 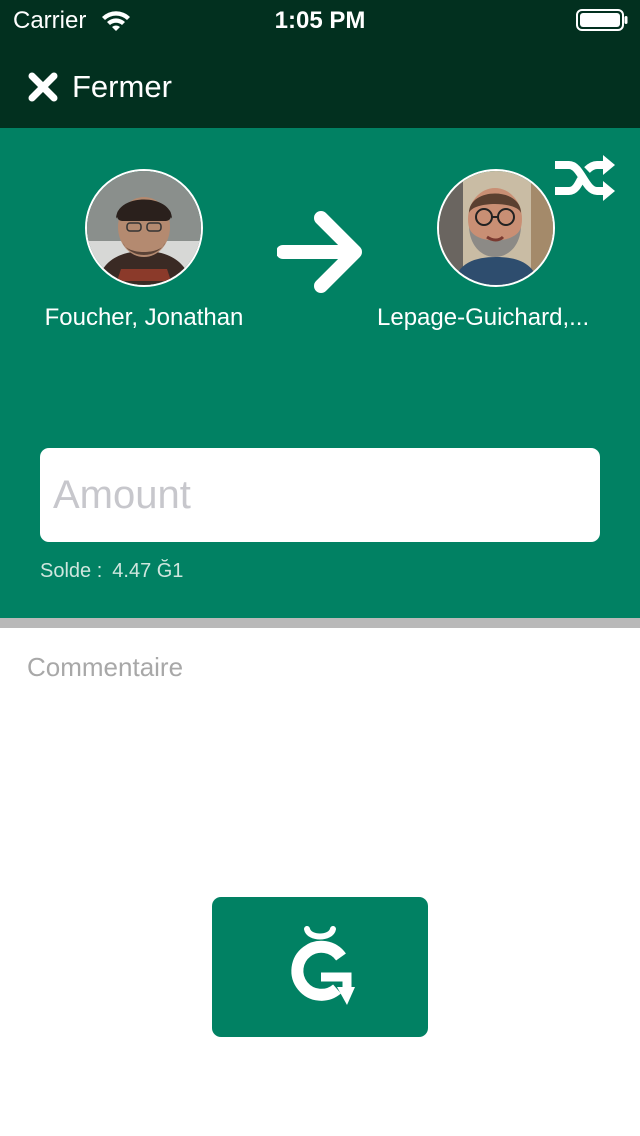 I want to click on send-button, so click(x=320, y=967).